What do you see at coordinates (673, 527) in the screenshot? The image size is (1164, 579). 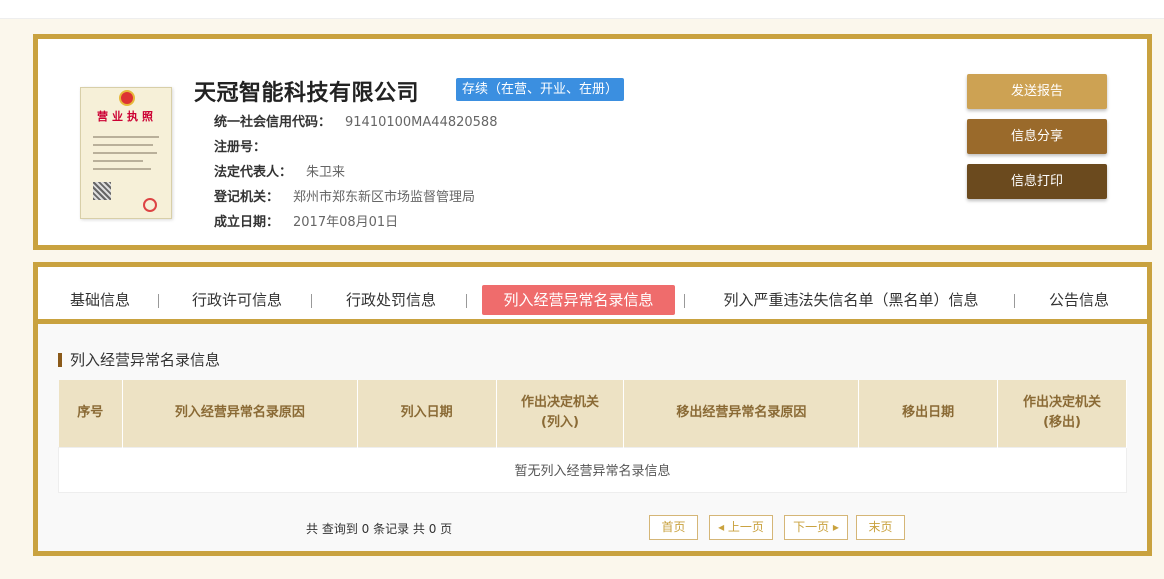 I see `first-page-button: 首页` at bounding box center [673, 527].